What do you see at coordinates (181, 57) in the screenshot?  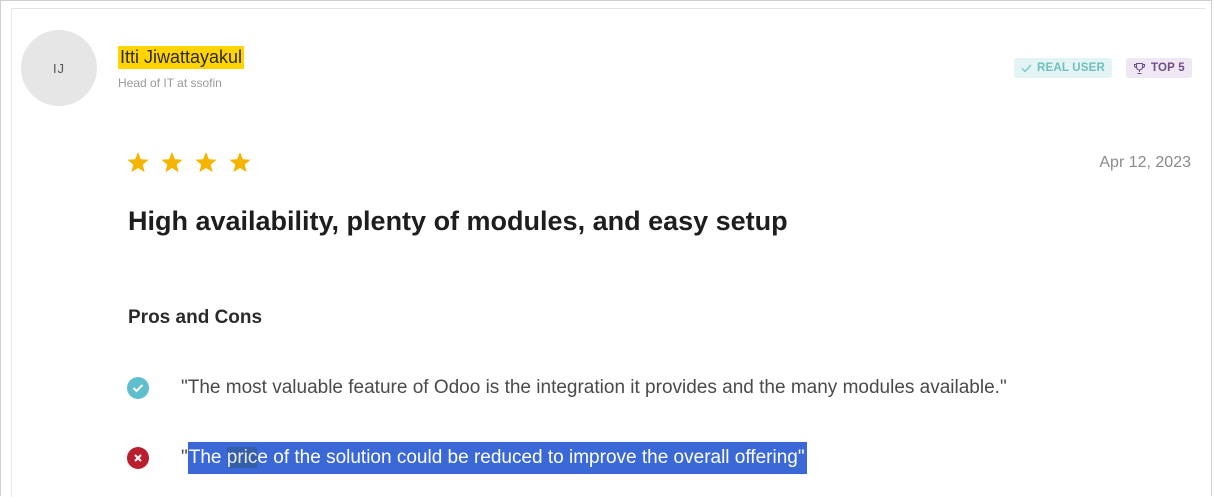 I see `reviewer-name: Itti Jiwattayakul` at bounding box center [181, 57].